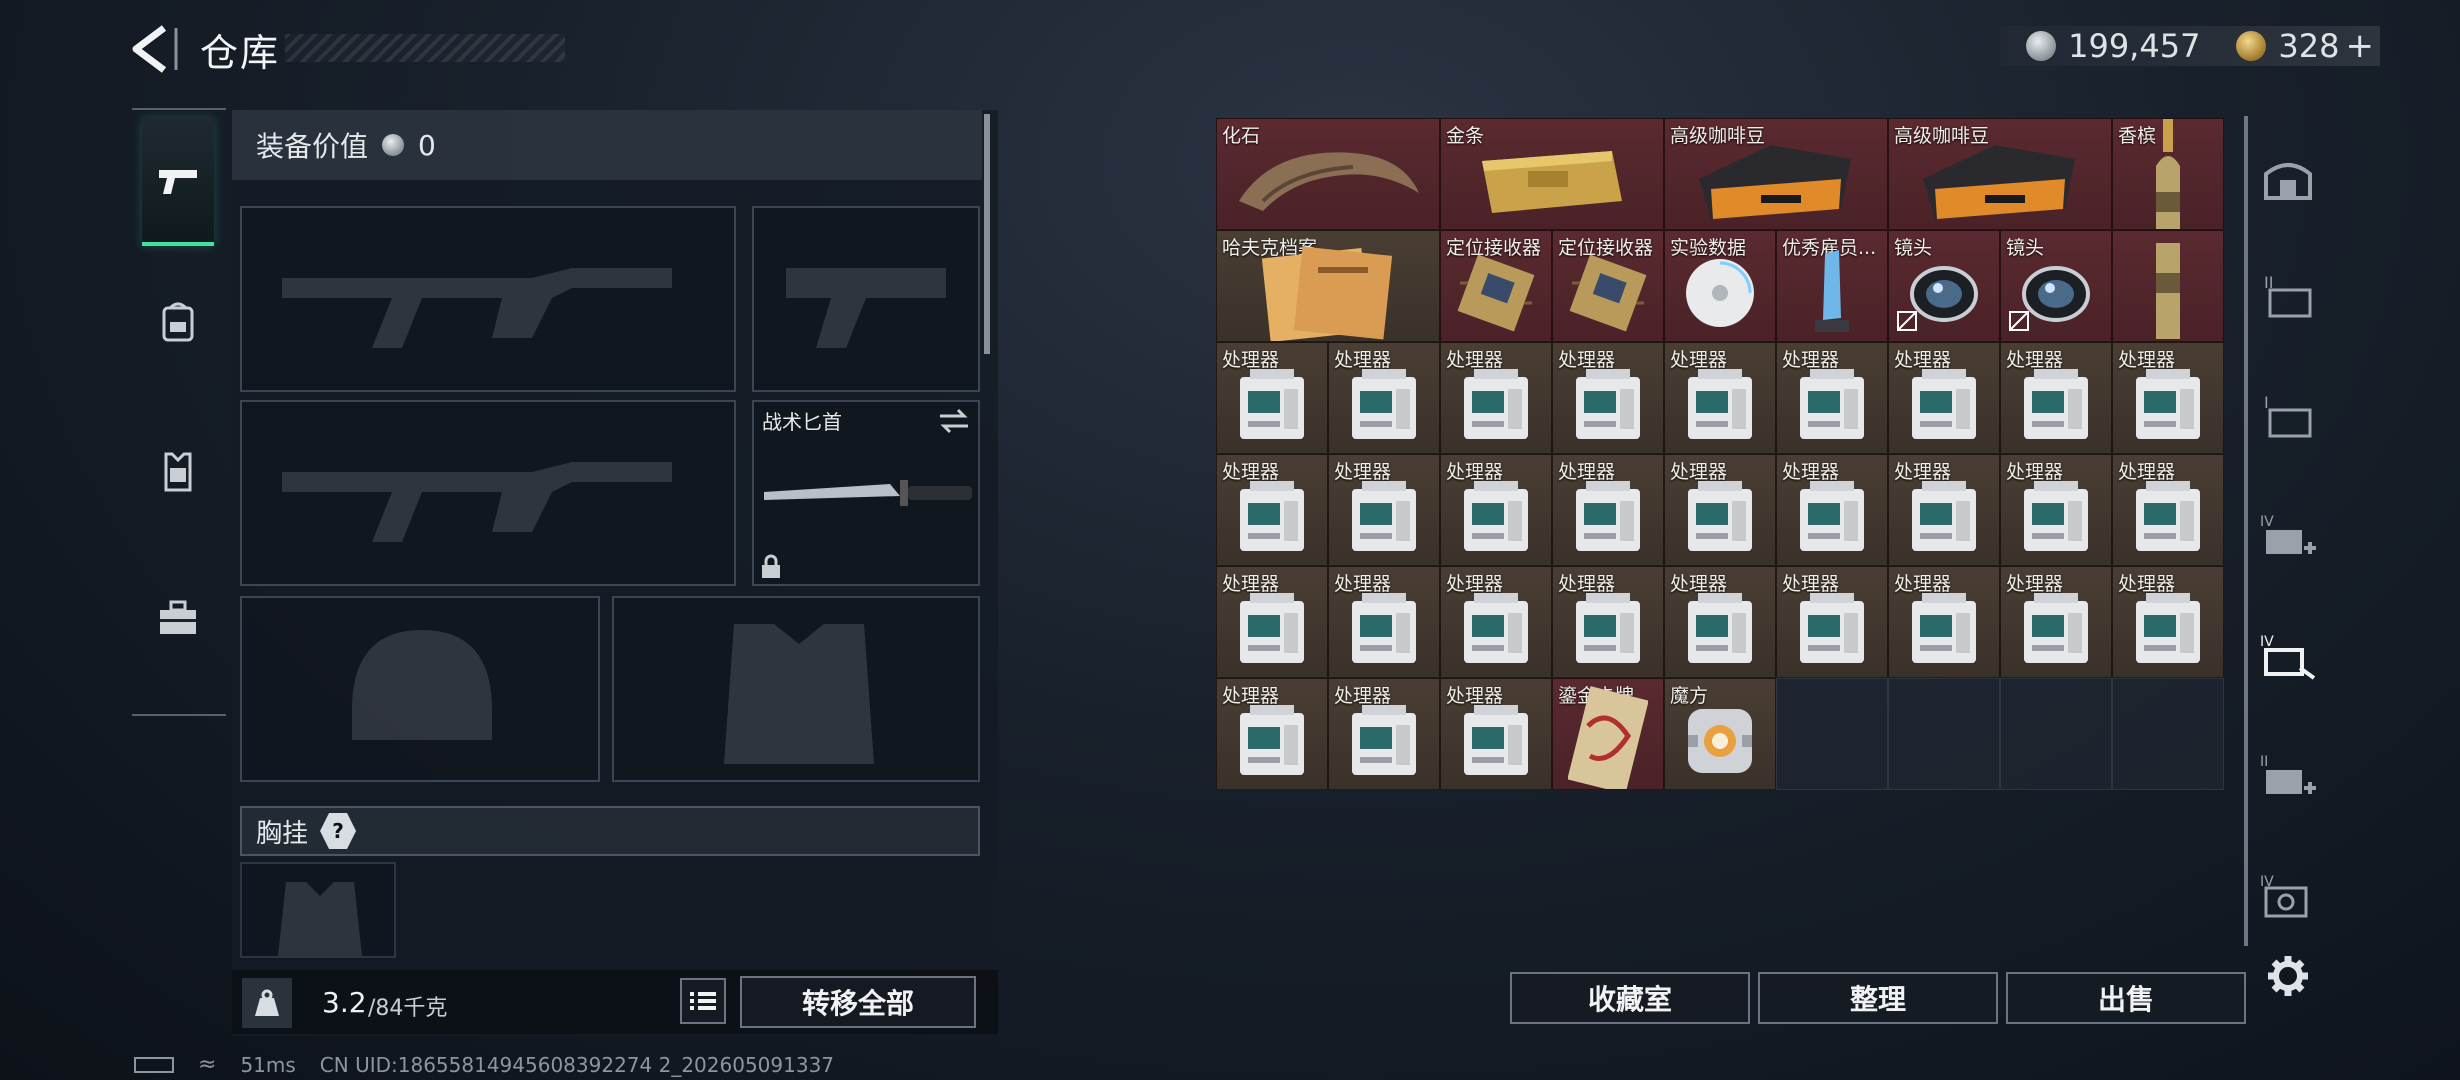 This screenshot has height=1080, width=2460. I want to click on primary-weapon-slot, so click(488, 299).